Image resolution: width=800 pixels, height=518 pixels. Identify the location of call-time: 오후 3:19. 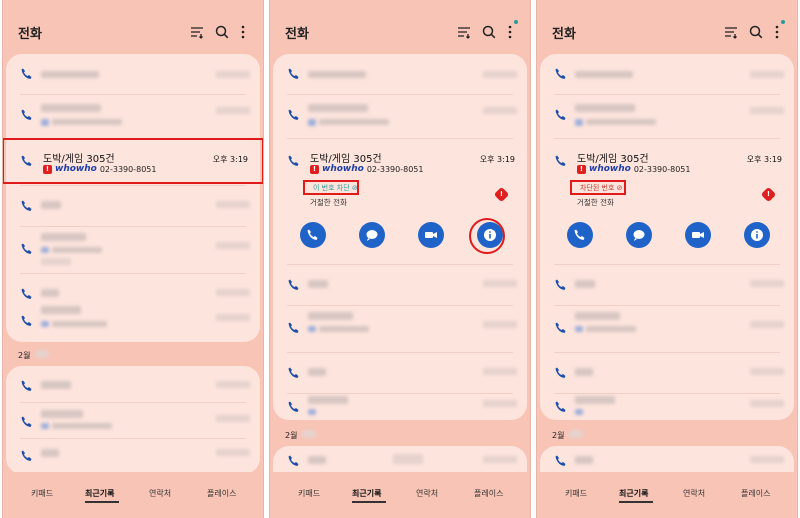
(764, 159).